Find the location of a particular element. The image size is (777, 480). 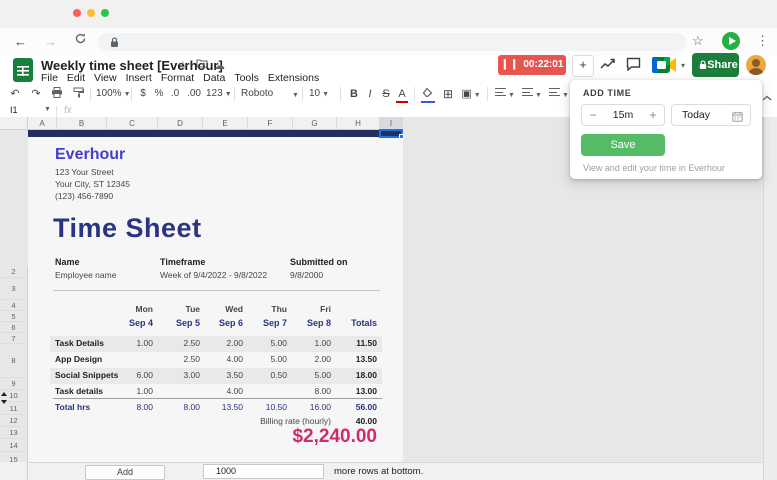

meta-name-value: Employee name is located at coordinates (85, 275).